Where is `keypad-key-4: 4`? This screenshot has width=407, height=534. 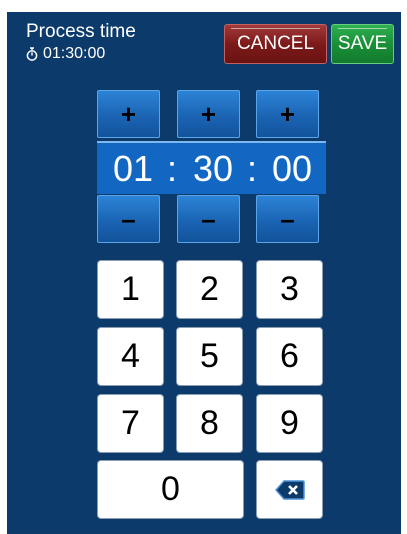 keypad-key-4: 4 is located at coordinates (130, 356).